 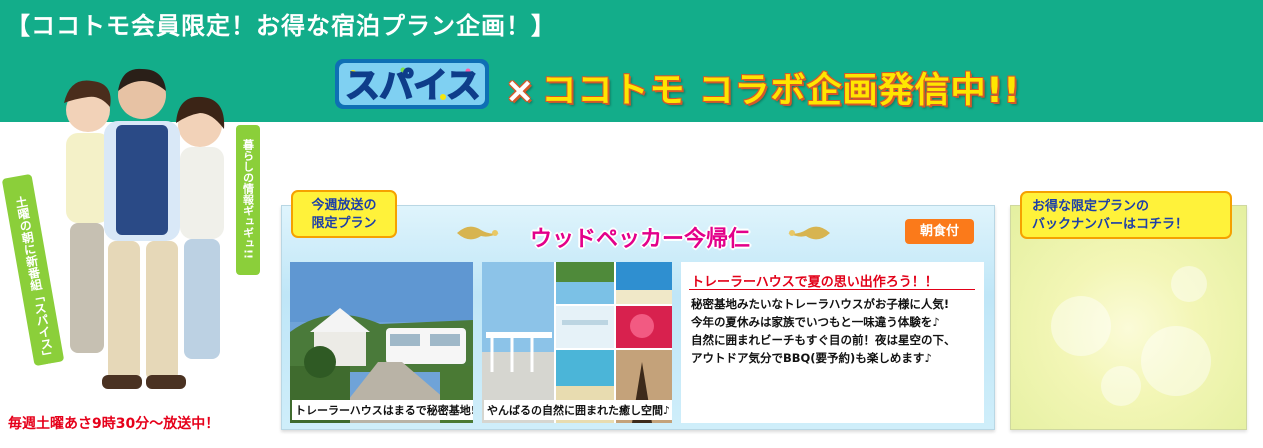 I want to click on logo-text: スパイス, so click(x=413, y=86).